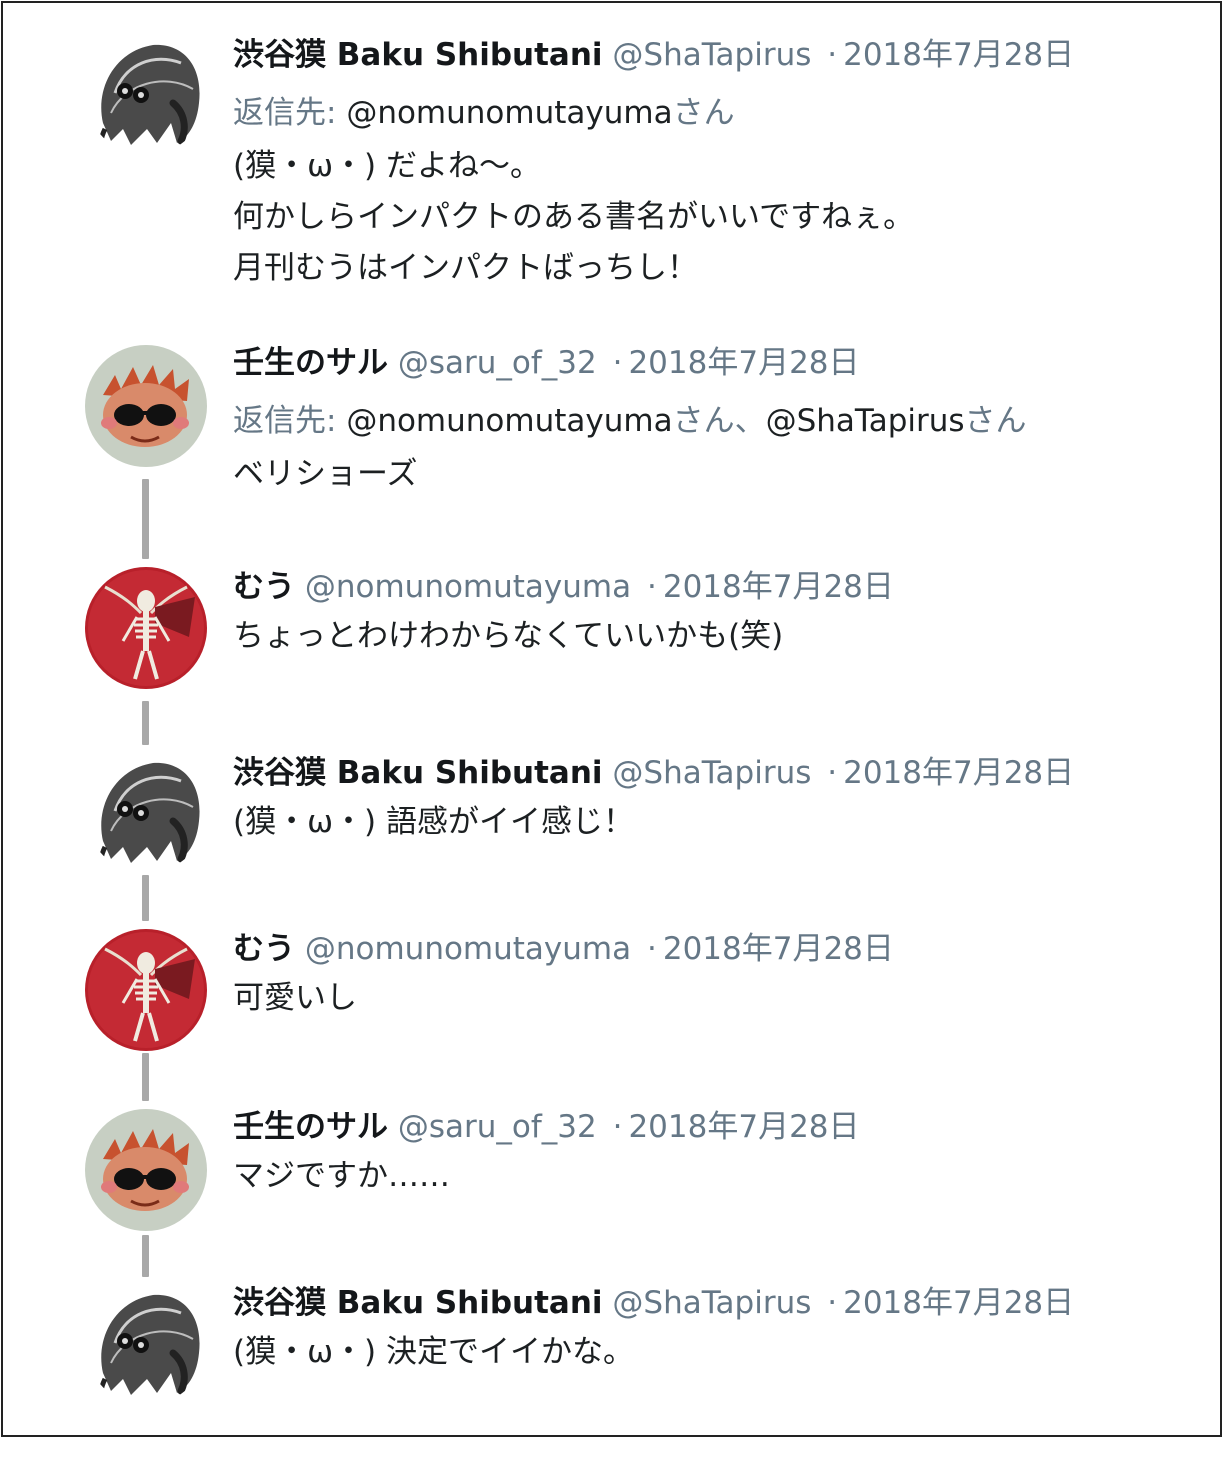 The image size is (1226, 1458). I want to click on reply-mention: @ShaTapirus, so click(865, 421).